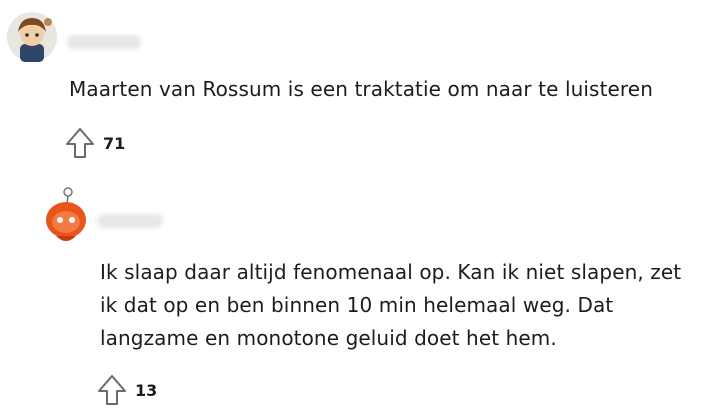  I want to click on upvote-button: 71, so click(95, 143).